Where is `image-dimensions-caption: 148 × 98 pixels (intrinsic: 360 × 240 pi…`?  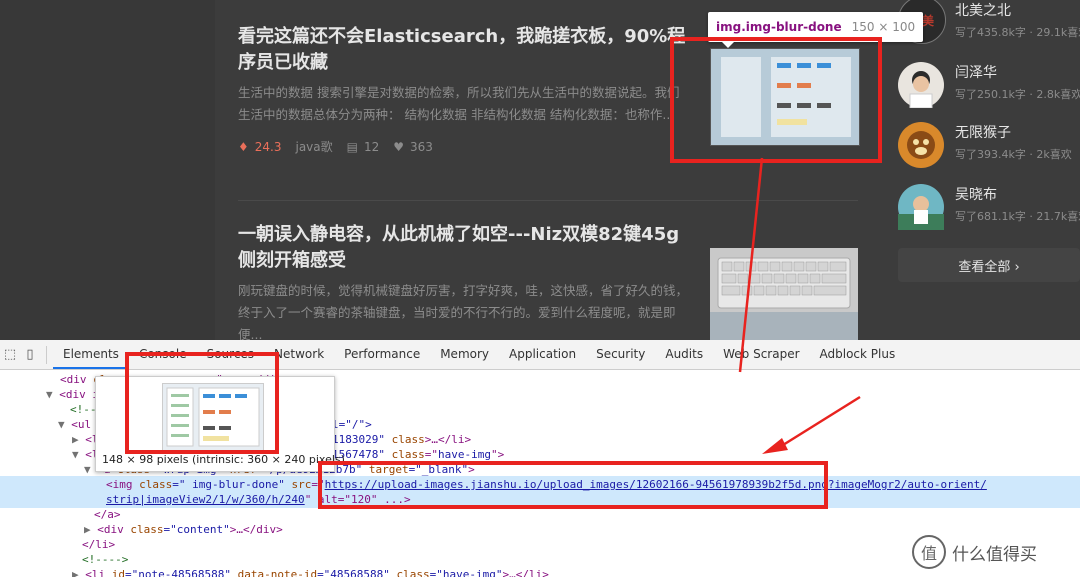 image-dimensions-caption: 148 × 98 pixels (intrinsic: 360 × 240 pi… is located at coordinates (223, 459).